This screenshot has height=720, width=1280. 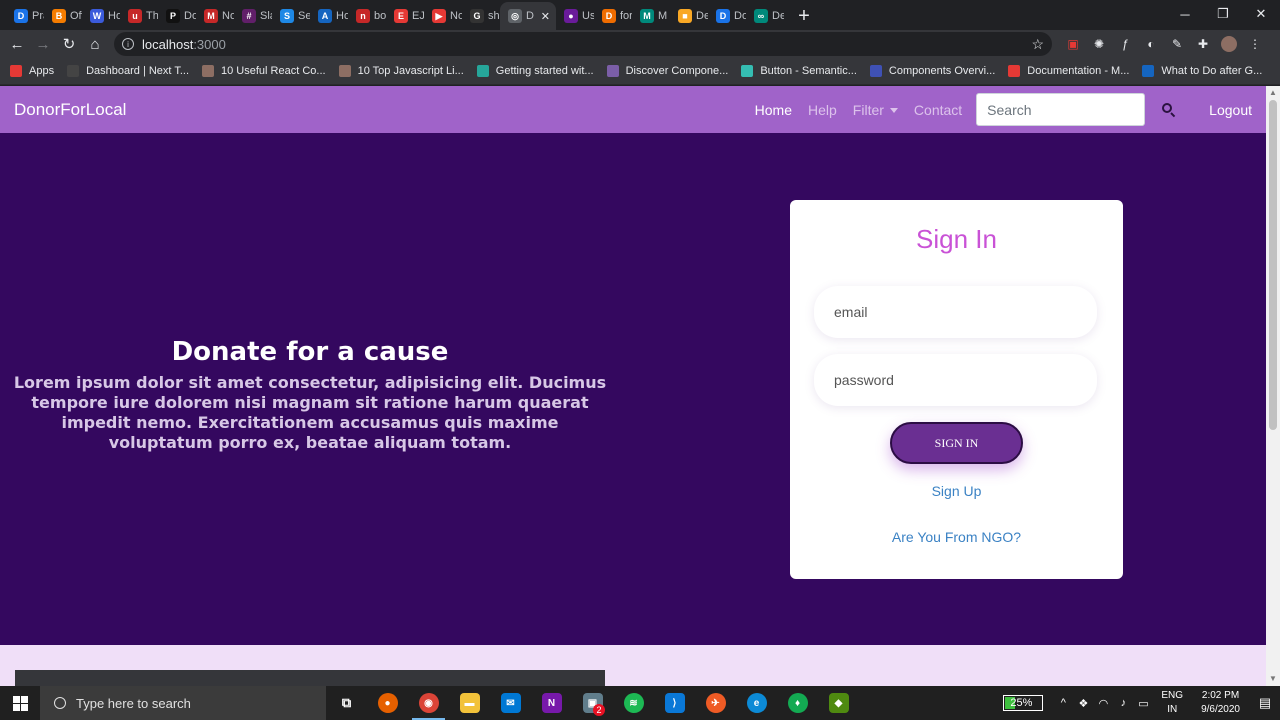 What do you see at coordinates (715, 703) in the screenshot?
I see `postman-app: ✈` at bounding box center [715, 703].